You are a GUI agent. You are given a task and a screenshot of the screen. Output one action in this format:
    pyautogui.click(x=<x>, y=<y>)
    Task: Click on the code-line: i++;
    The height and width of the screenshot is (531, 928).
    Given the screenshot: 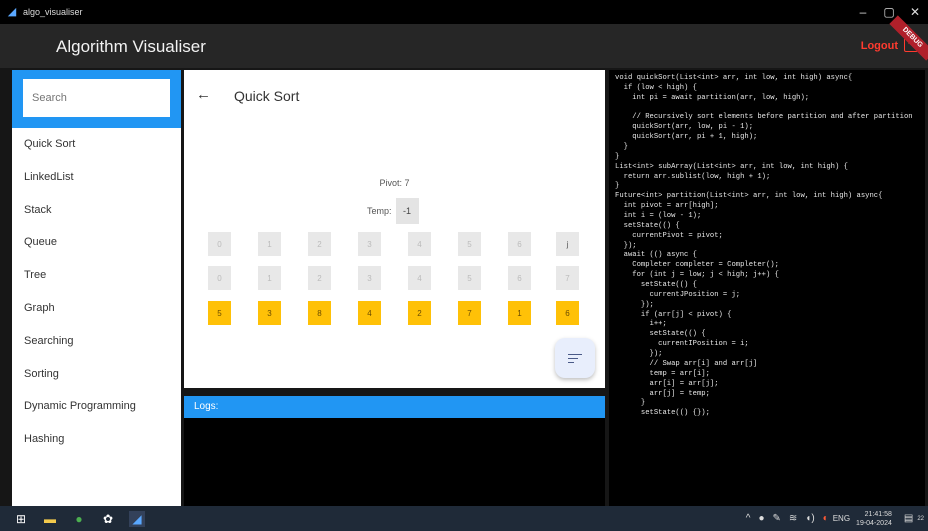 What is the action you would take?
    pyautogui.click(x=641, y=324)
    